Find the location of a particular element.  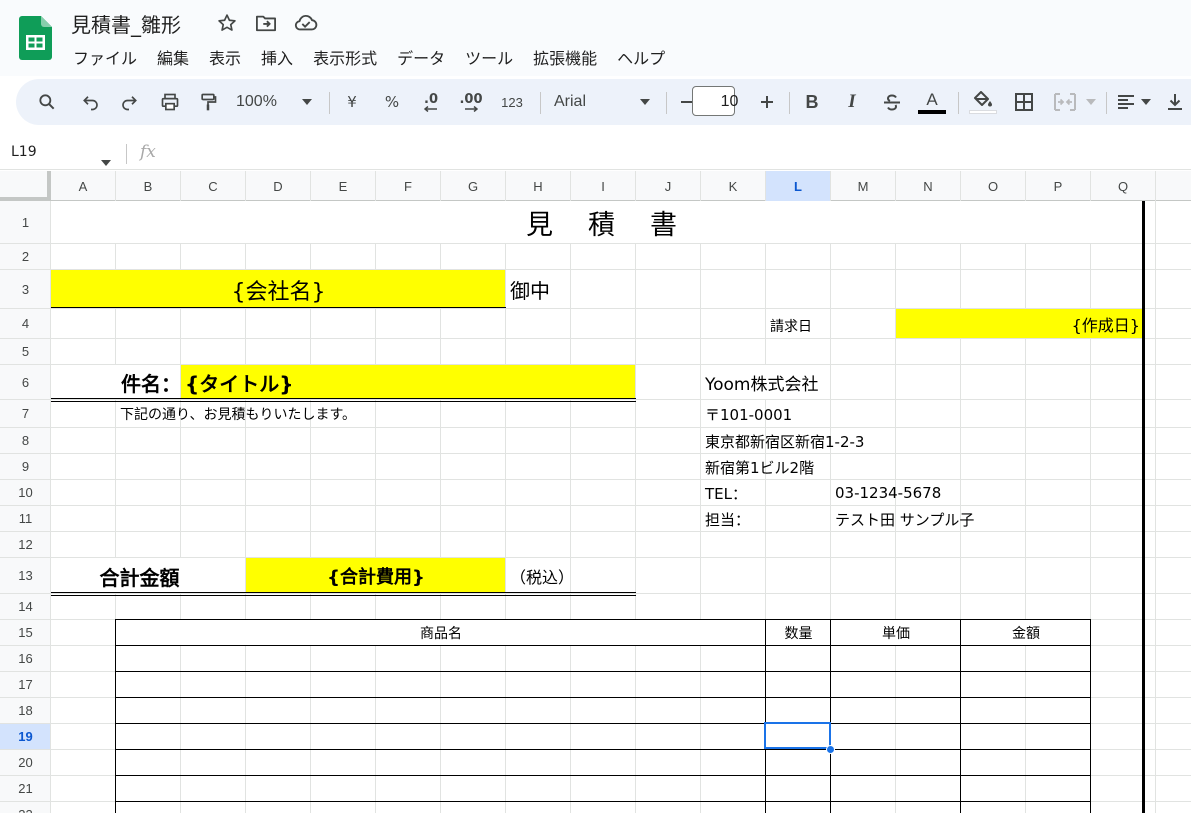

italic-button: I is located at coordinates (852, 102).